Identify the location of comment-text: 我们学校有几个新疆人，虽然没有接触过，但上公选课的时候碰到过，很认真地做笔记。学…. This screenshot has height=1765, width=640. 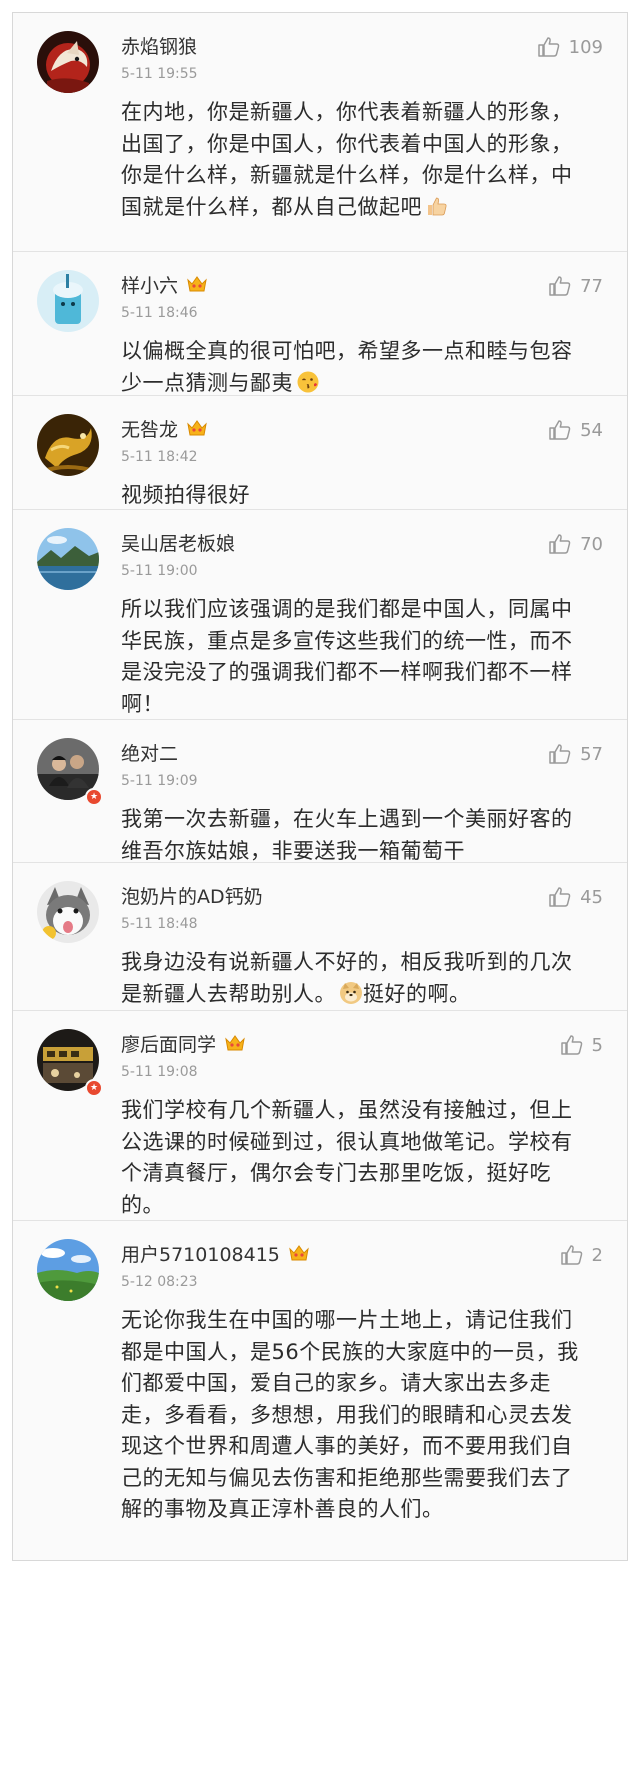
(347, 1157).